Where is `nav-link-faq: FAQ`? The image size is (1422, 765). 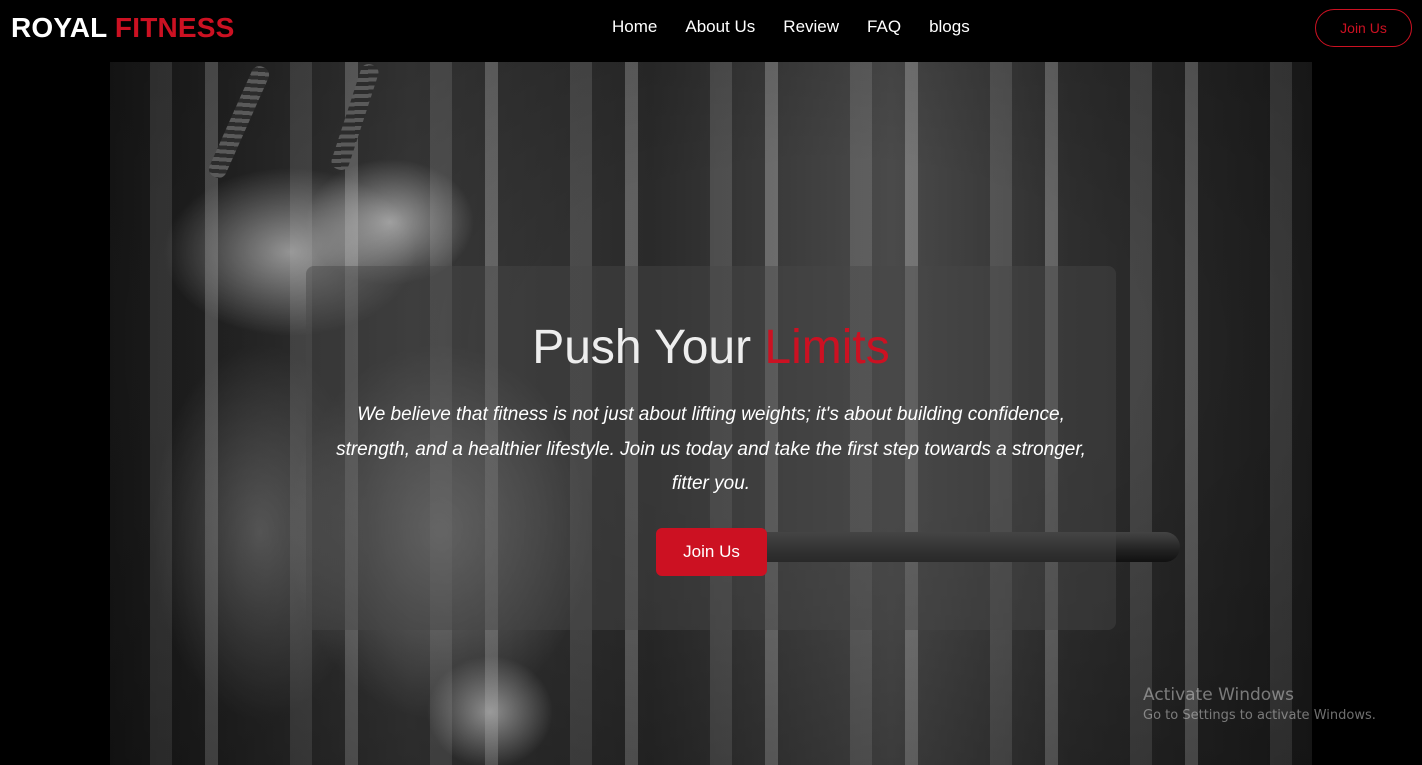 nav-link-faq: FAQ is located at coordinates (884, 27).